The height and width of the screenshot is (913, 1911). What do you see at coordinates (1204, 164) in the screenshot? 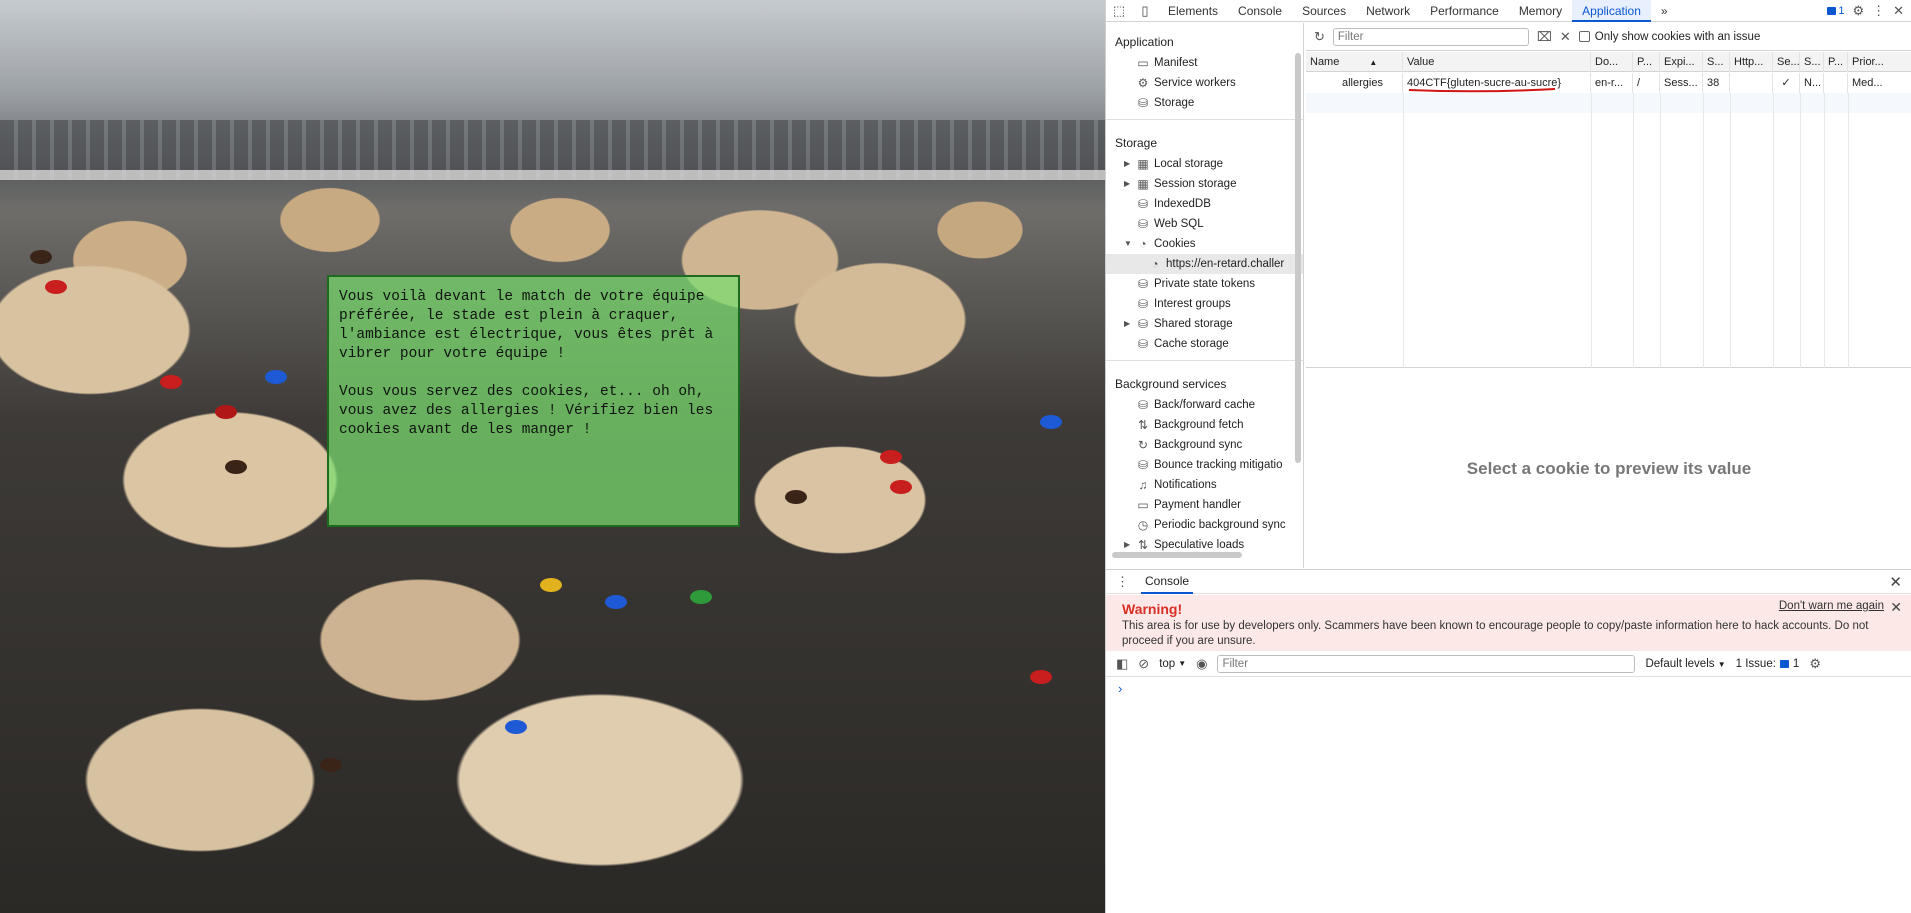
I see `sidebar-item-local-storage: ▶ ▦ Local storage` at bounding box center [1204, 164].